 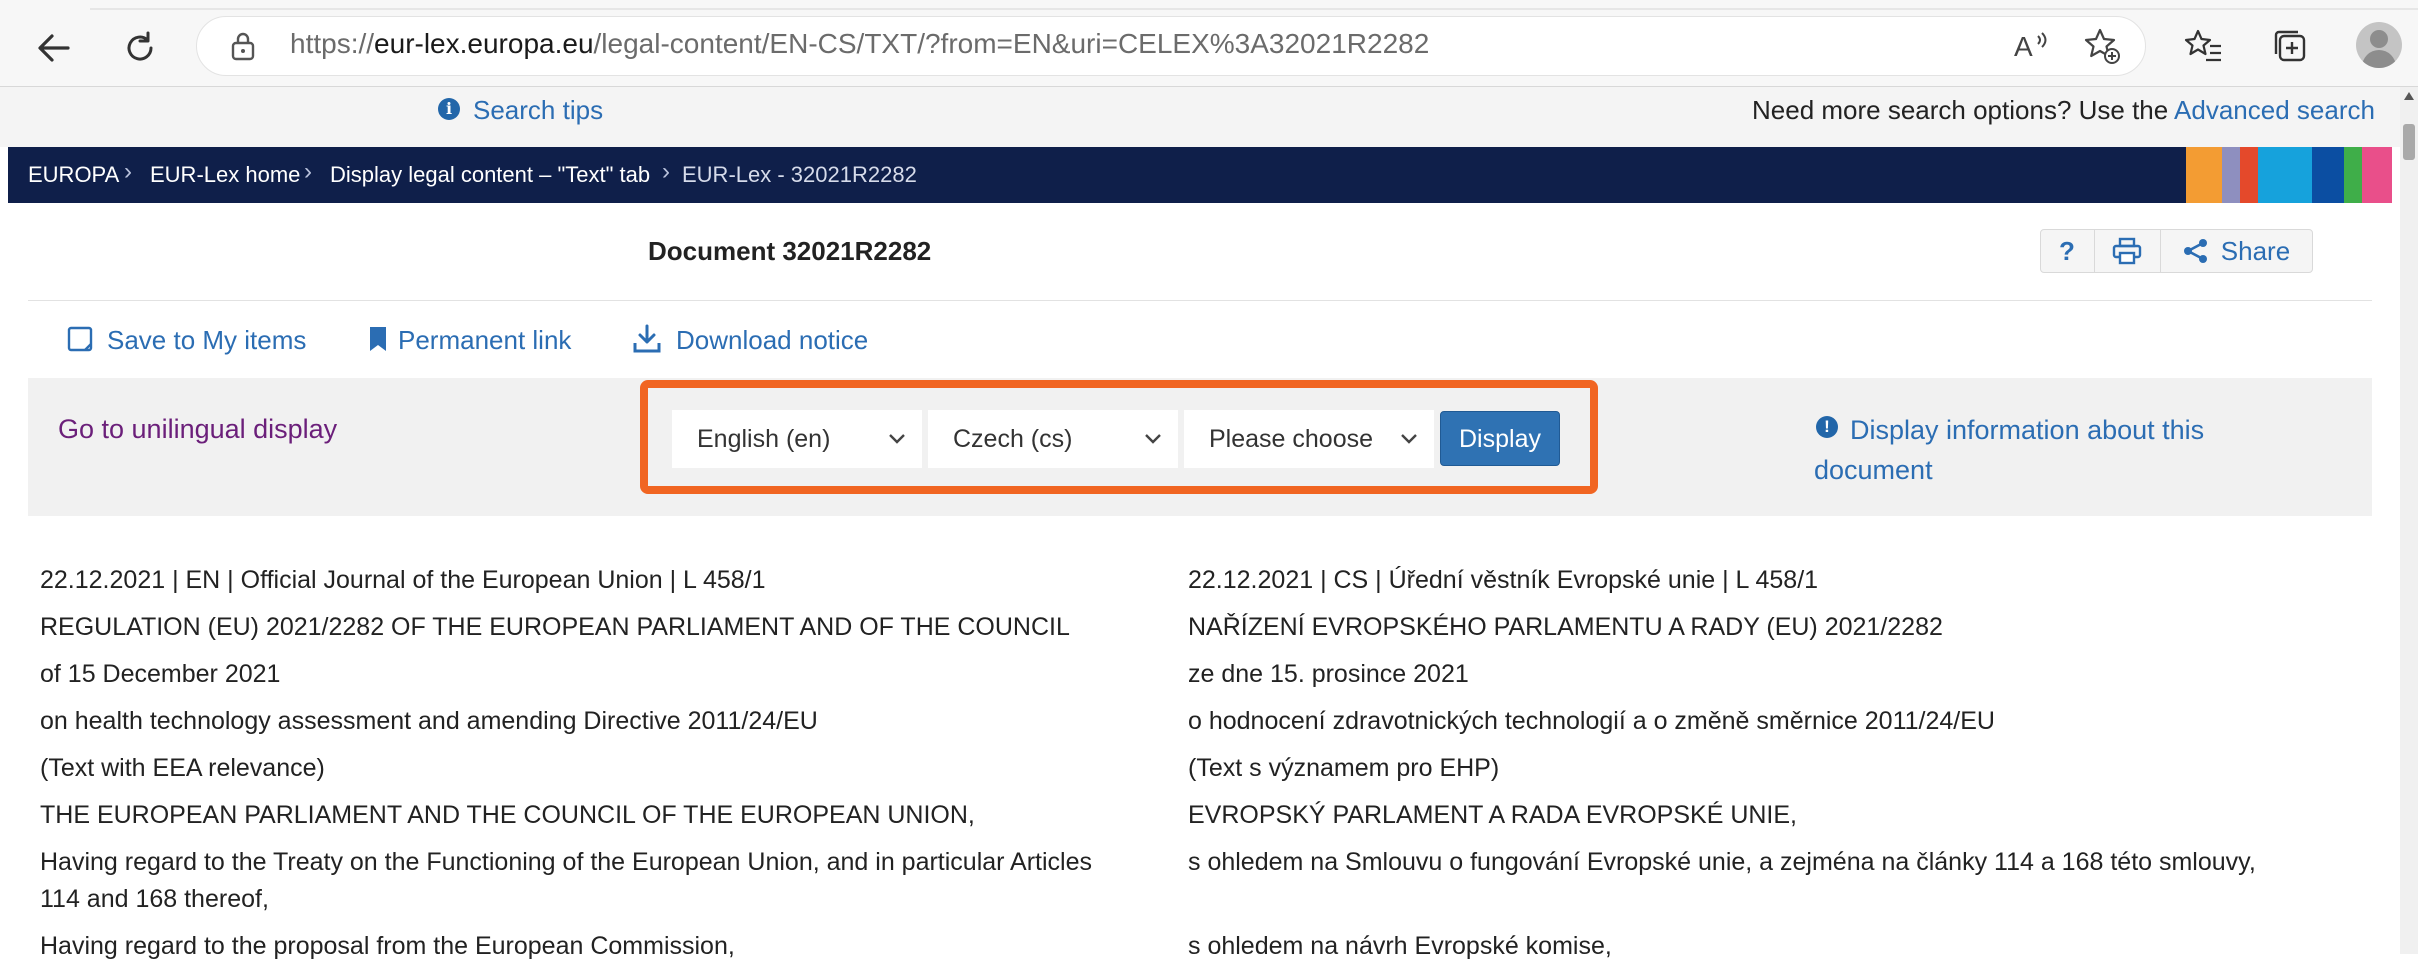 I want to click on text-line: EVROPSKÝ PARLAMENT A RADA EVROPSKÉ UNIE,, so click(x=1492, y=815).